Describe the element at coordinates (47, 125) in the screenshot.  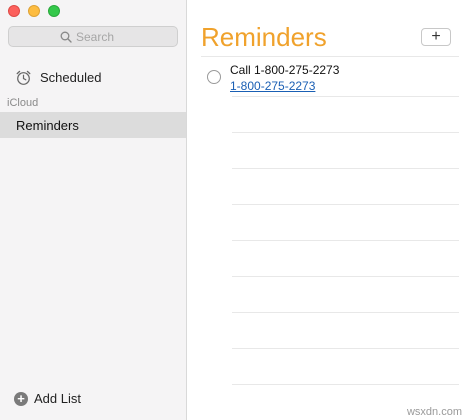
I see `sidebar-item-label: Reminders` at that location.